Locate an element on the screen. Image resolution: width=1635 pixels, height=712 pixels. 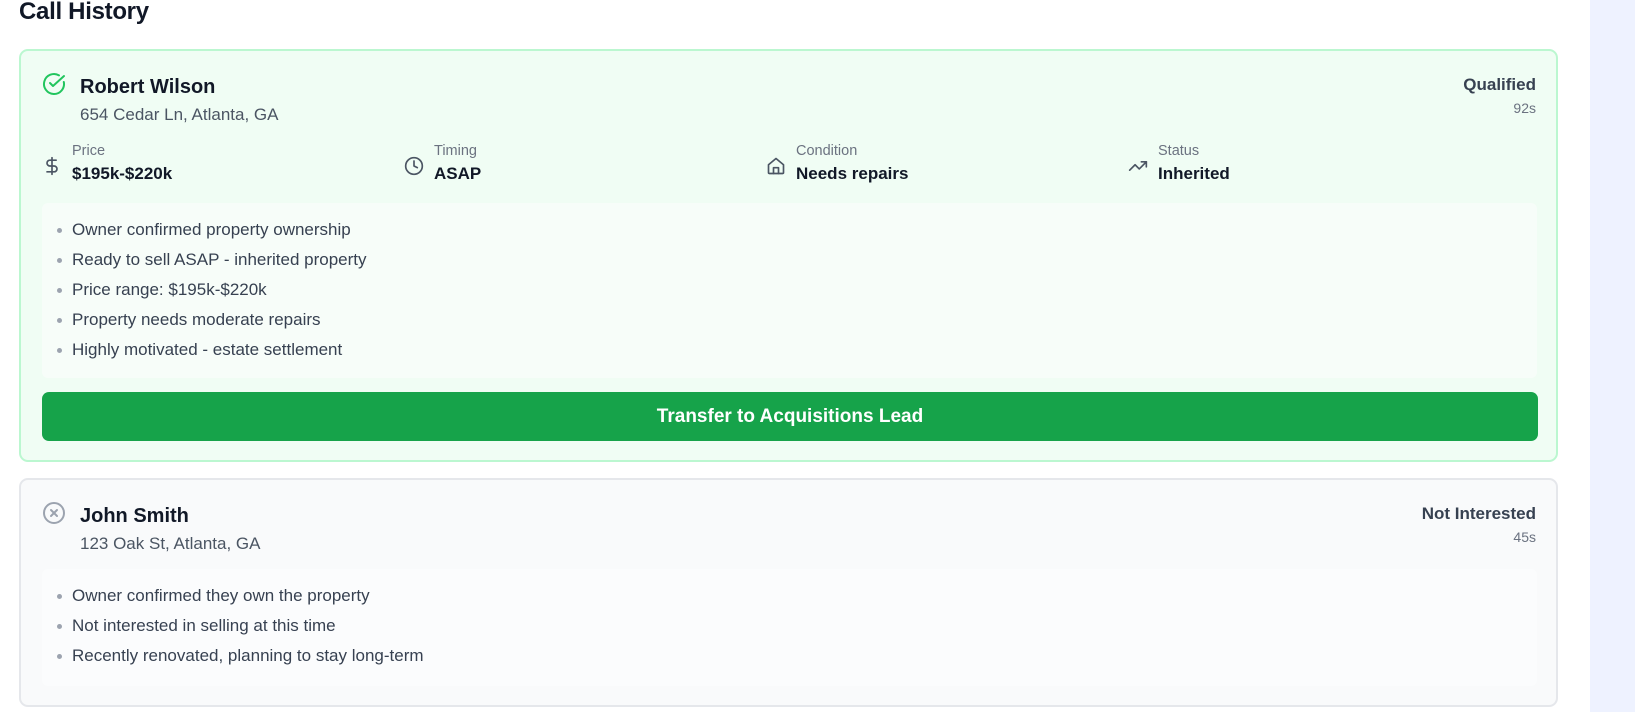
note-item: Not interested in selling at this time is located at coordinates (789, 626).